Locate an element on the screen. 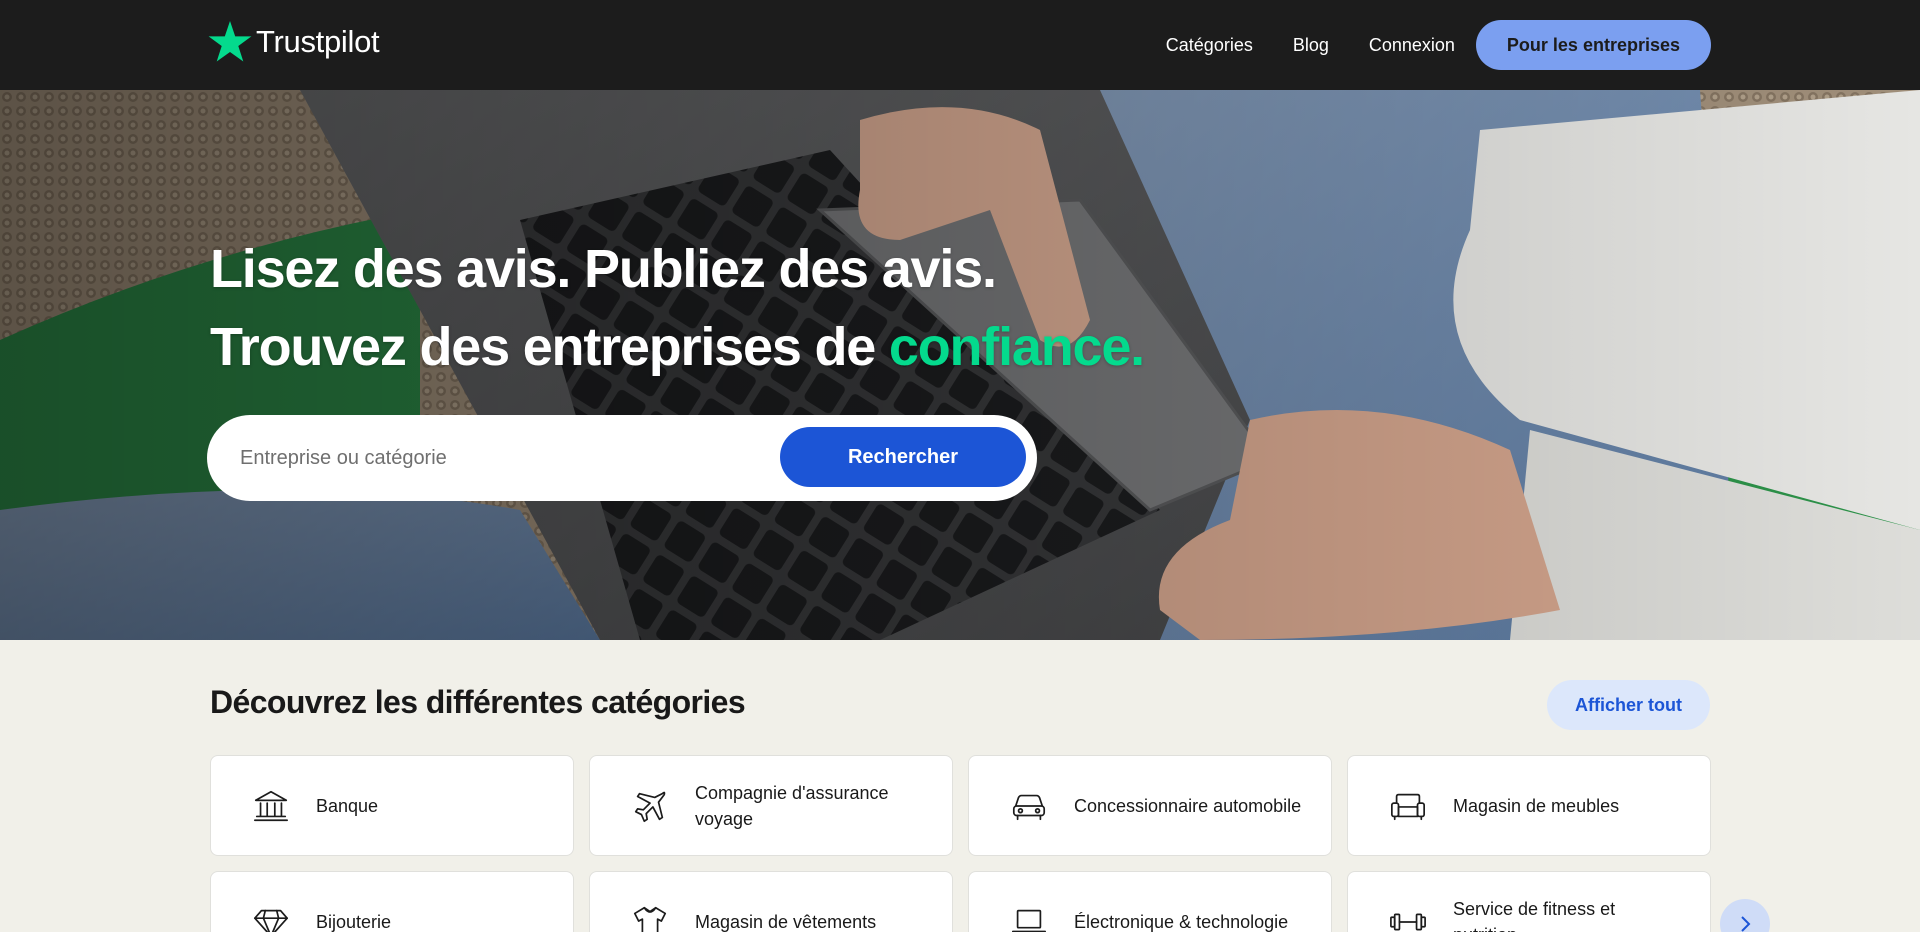 Image resolution: width=1920 pixels, height=932 pixels. search-input is located at coordinates (500, 458).